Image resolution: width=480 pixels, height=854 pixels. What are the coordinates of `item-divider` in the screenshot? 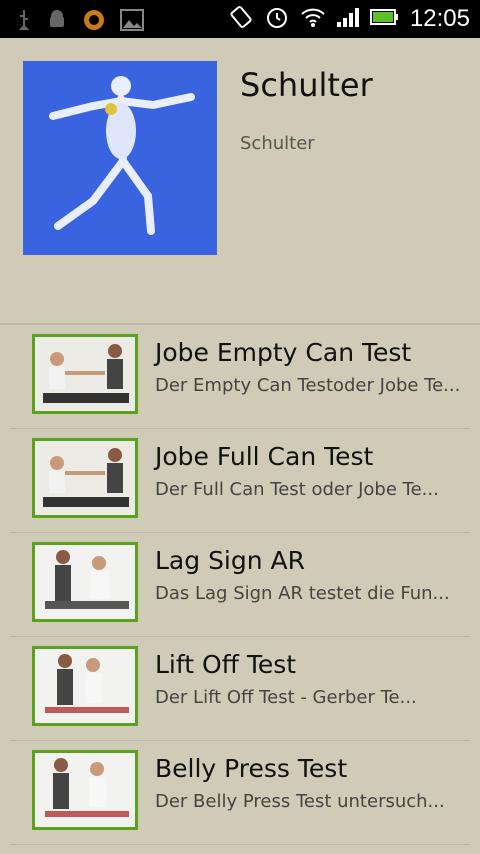 It's located at (240, 844).